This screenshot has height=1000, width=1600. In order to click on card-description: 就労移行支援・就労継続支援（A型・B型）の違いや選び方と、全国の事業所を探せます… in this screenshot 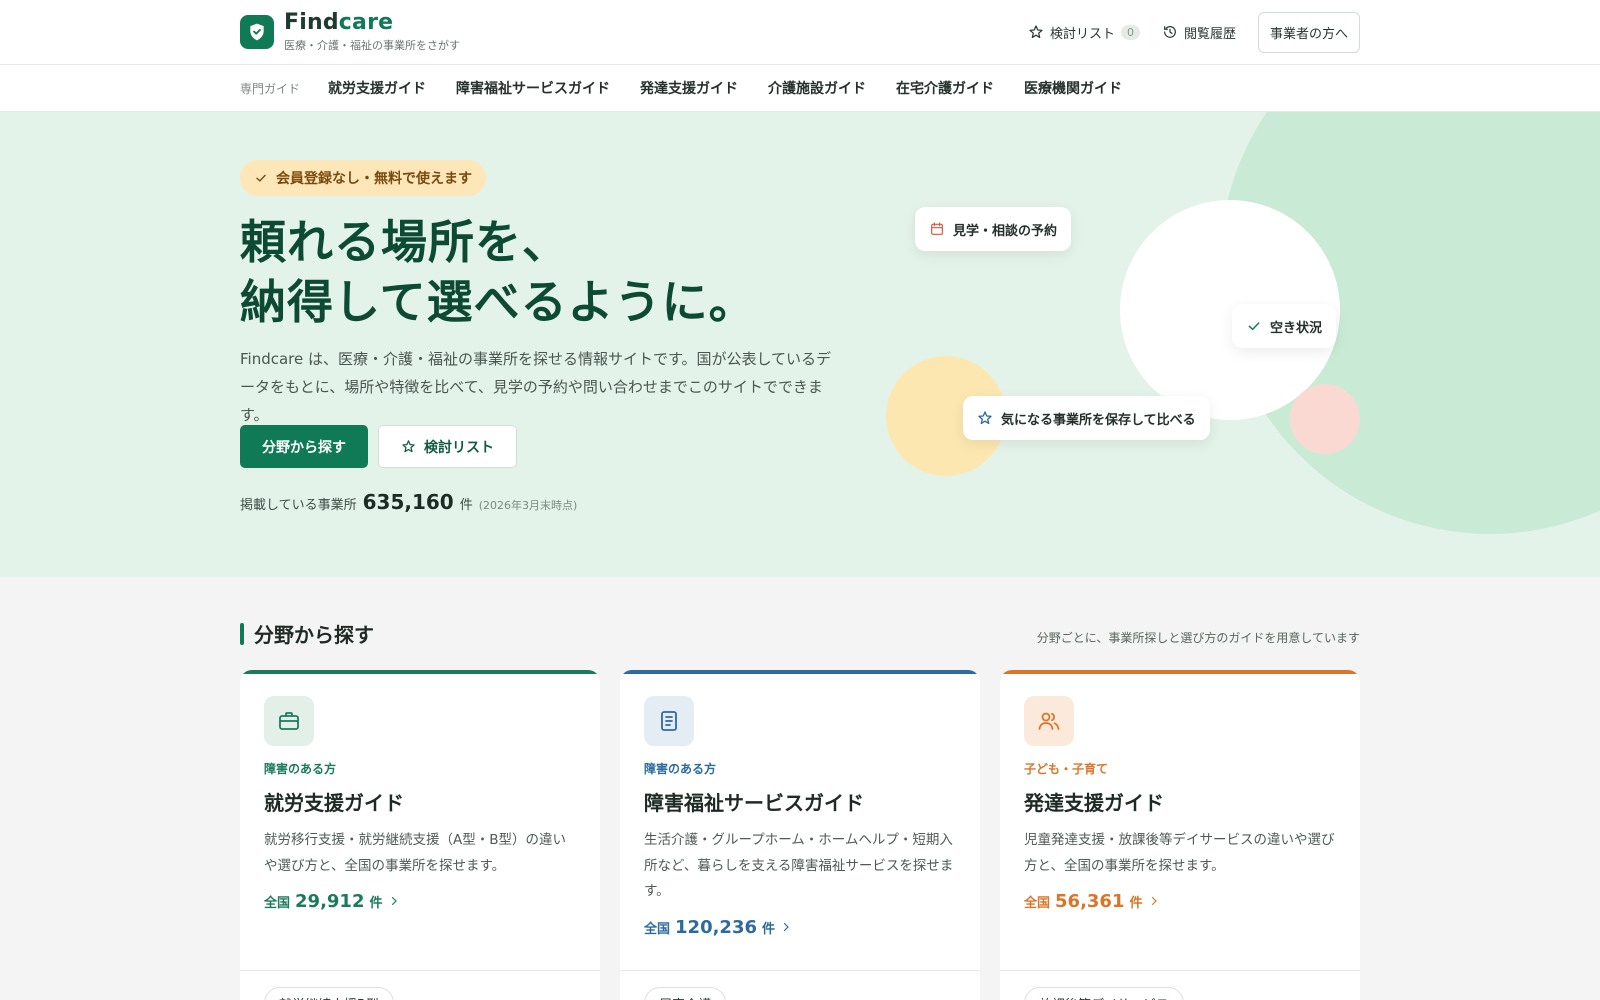, I will do `click(415, 853)`.